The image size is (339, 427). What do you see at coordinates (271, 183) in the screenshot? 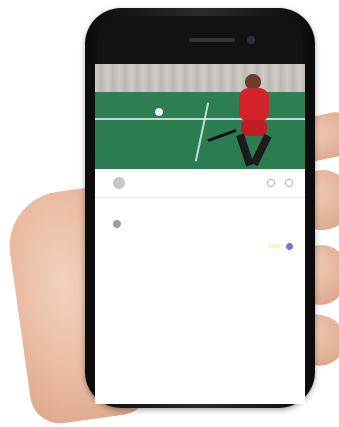
I see `search-icon` at bounding box center [271, 183].